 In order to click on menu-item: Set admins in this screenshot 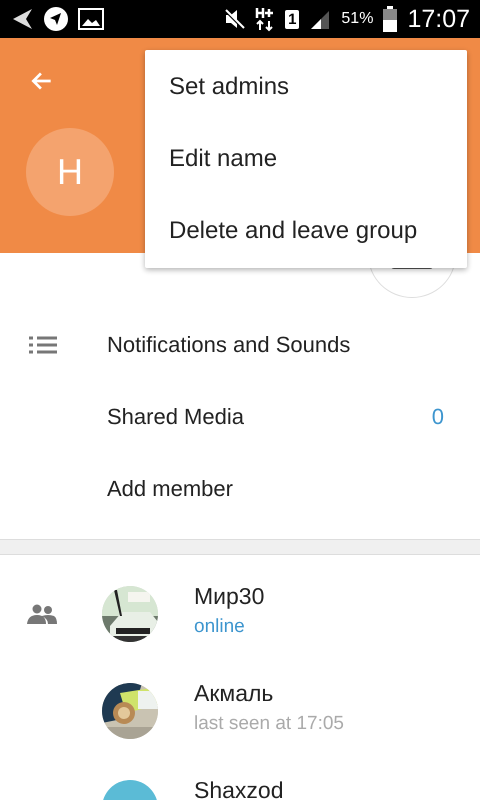, I will do `click(306, 87)`.